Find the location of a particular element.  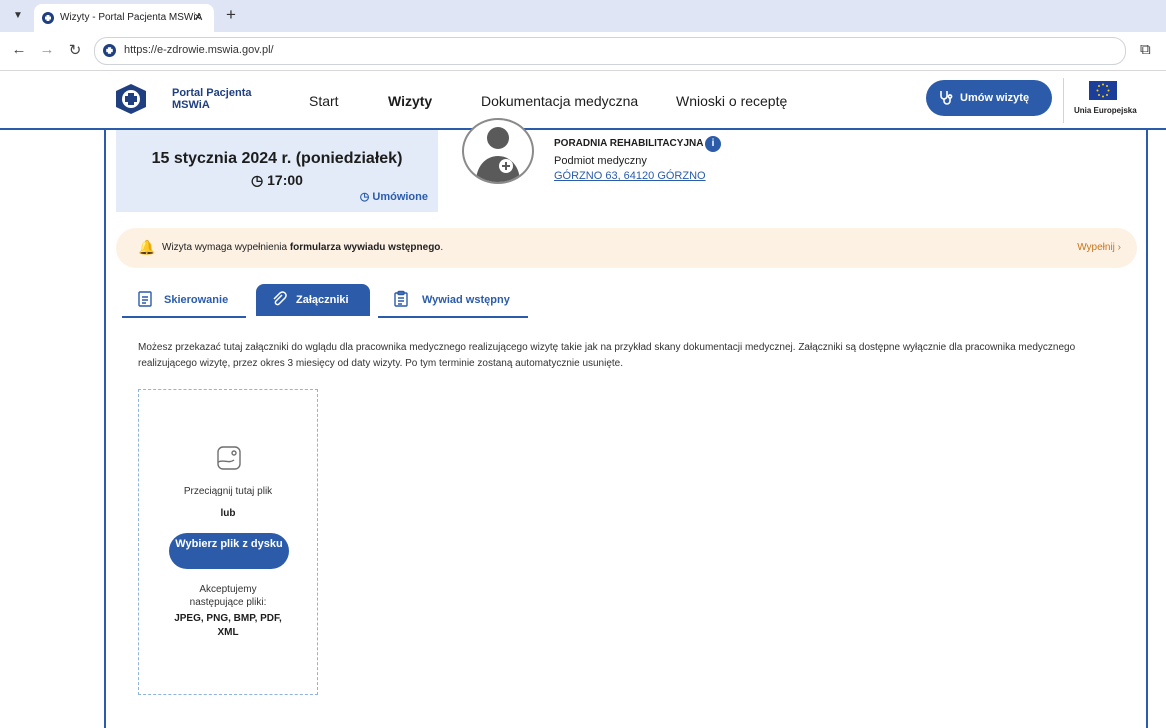

book-visit-button: Umów wizytę is located at coordinates (989, 98).